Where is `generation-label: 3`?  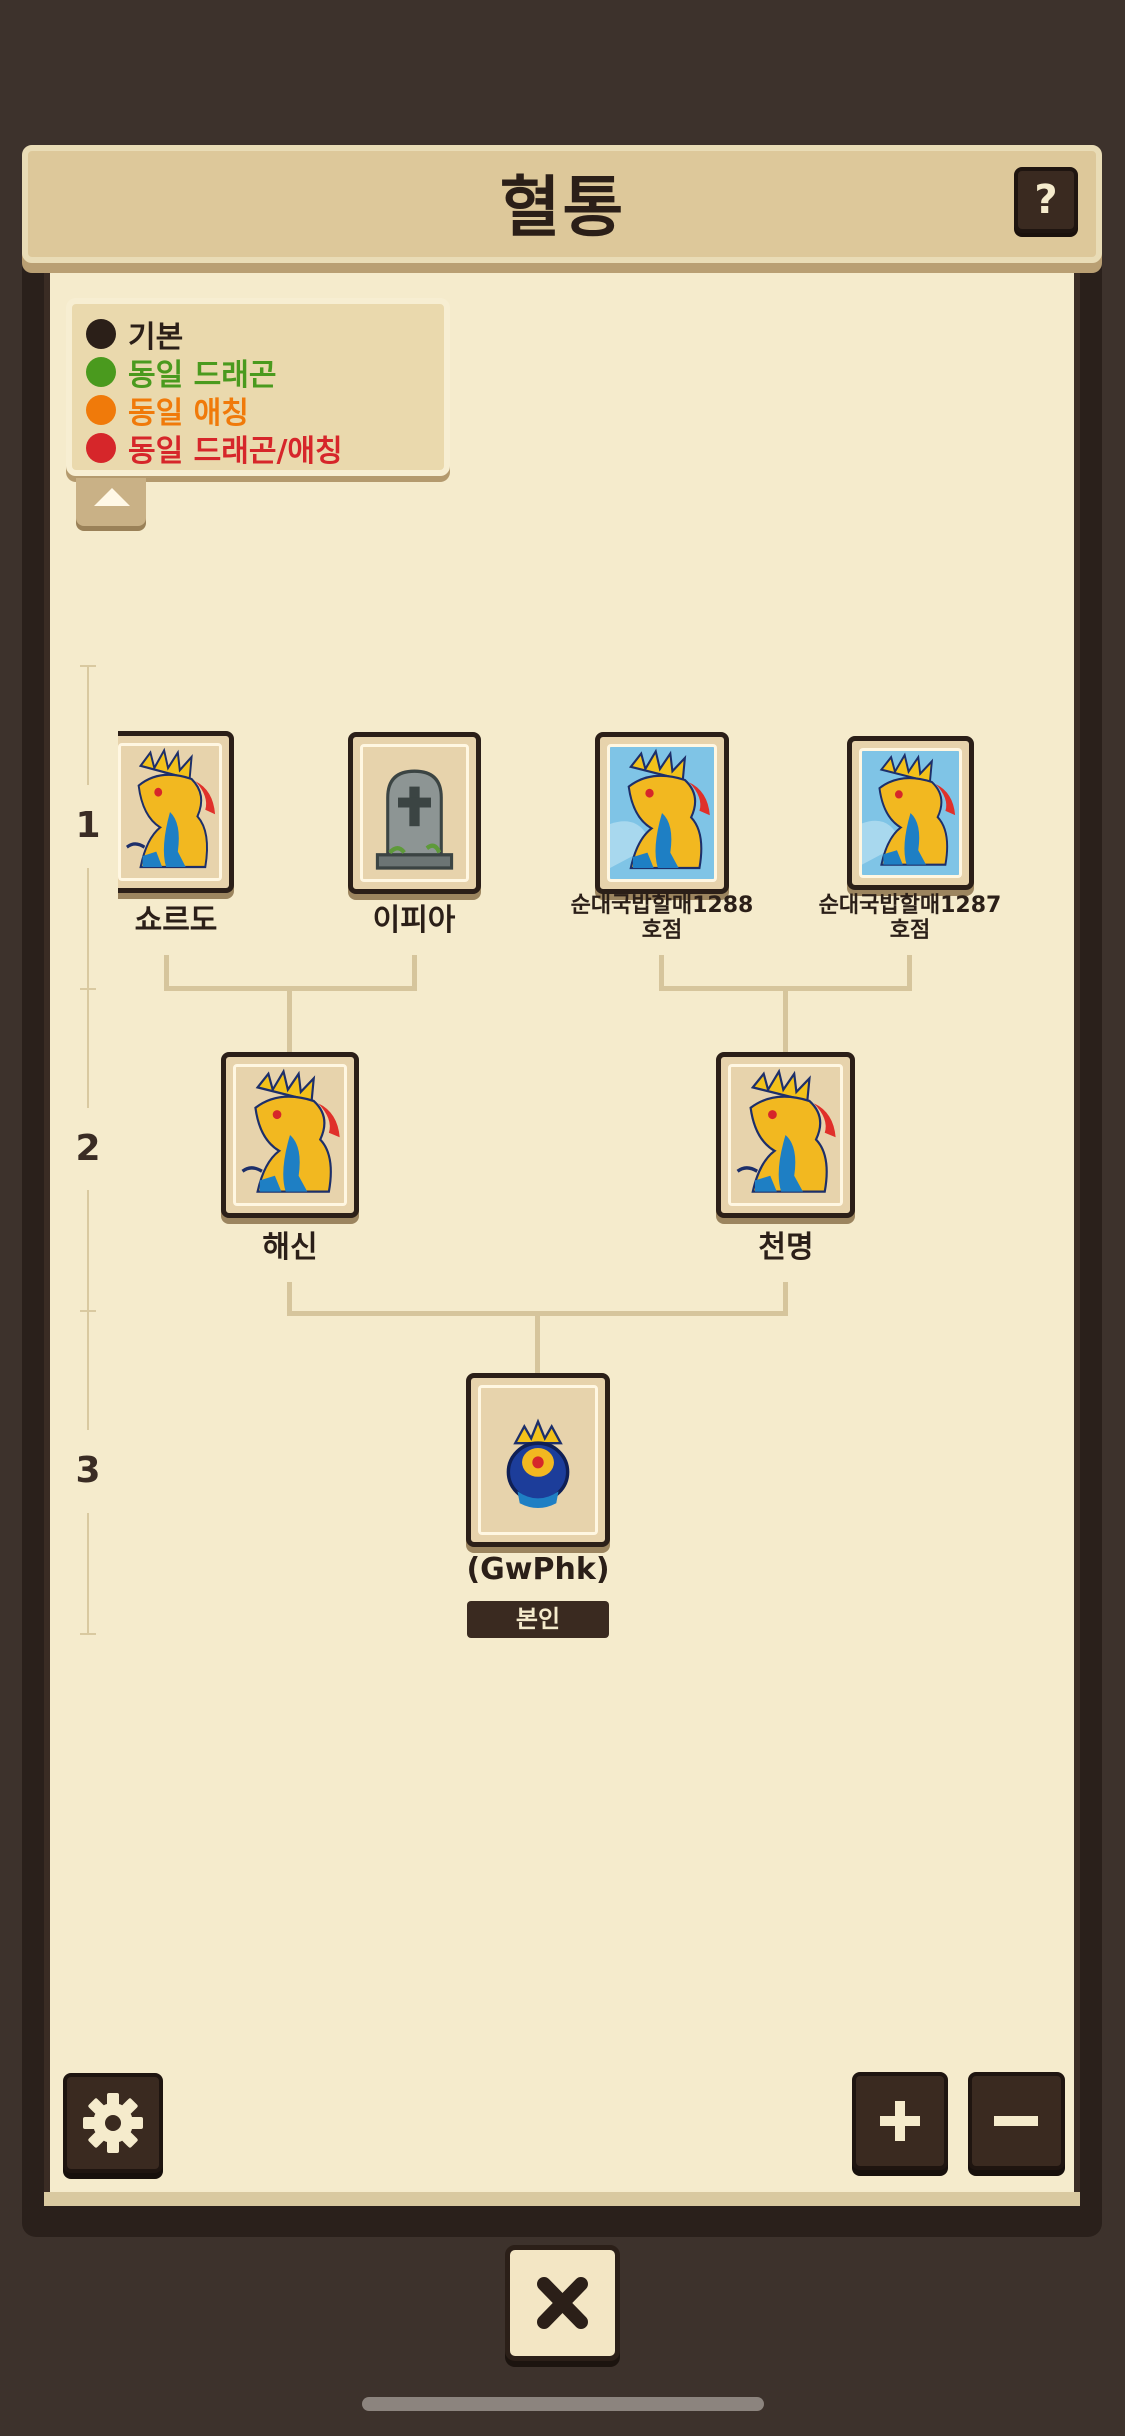
generation-label: 3 is located at coordinates (88, 1470).